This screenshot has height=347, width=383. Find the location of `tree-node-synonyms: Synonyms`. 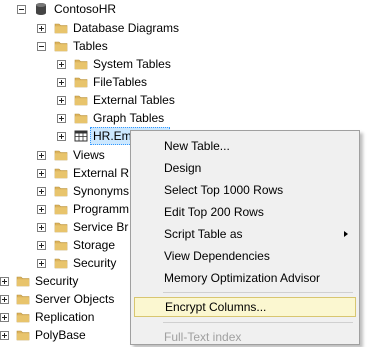

tree-node-synonyms: Synonyms is located at coordinates (65, 191).